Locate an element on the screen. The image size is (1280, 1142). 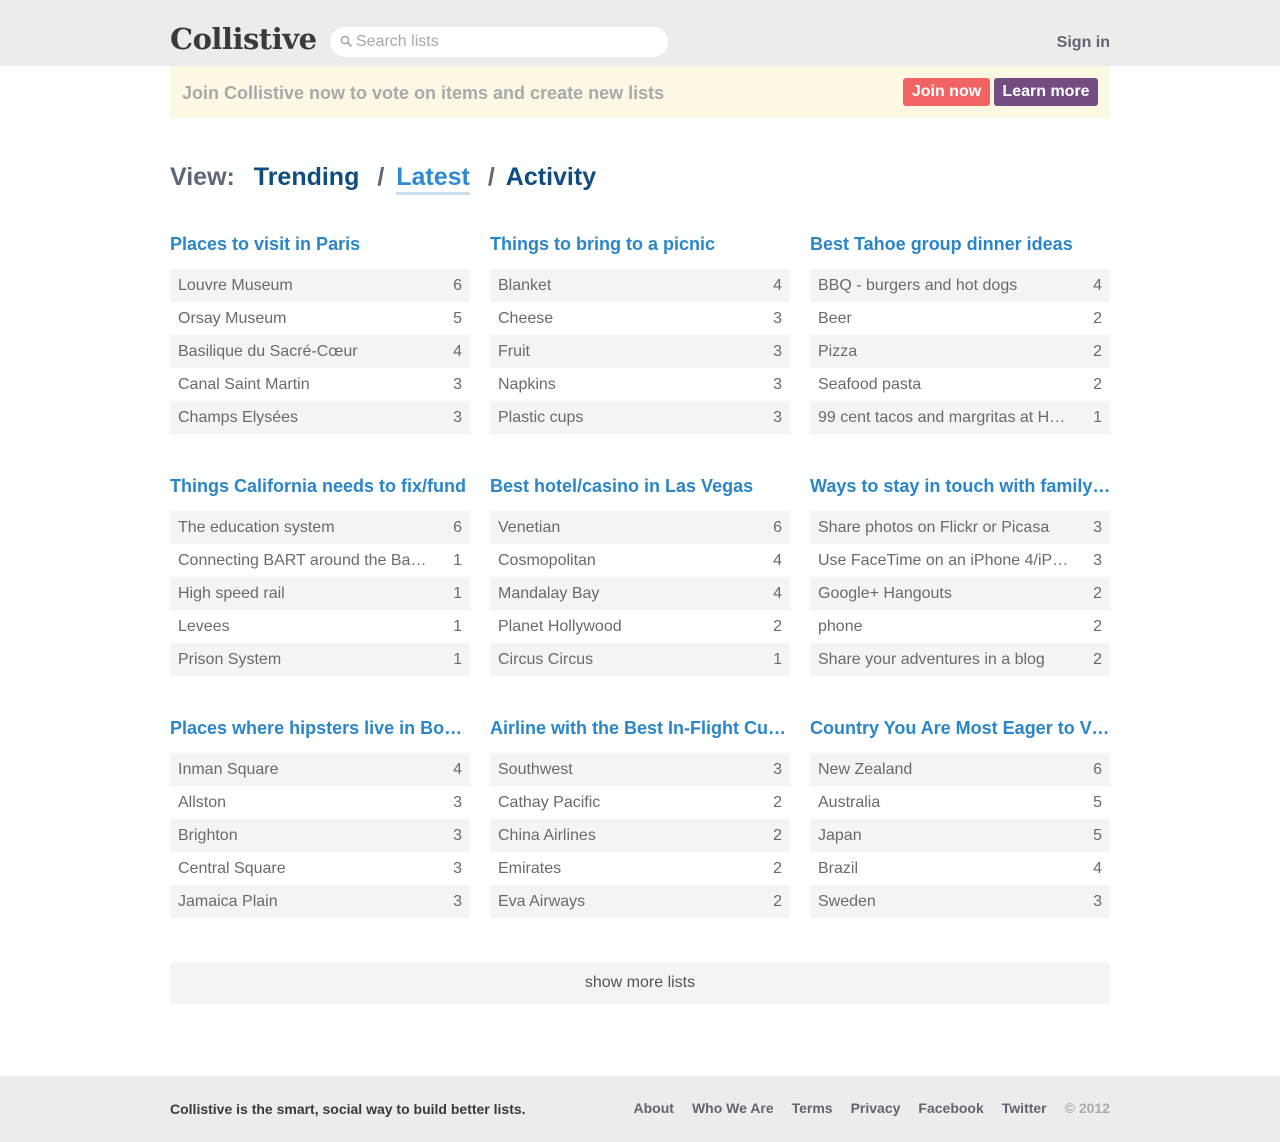
list-item: Inman Square 4 is located at coordinates (320, 769).